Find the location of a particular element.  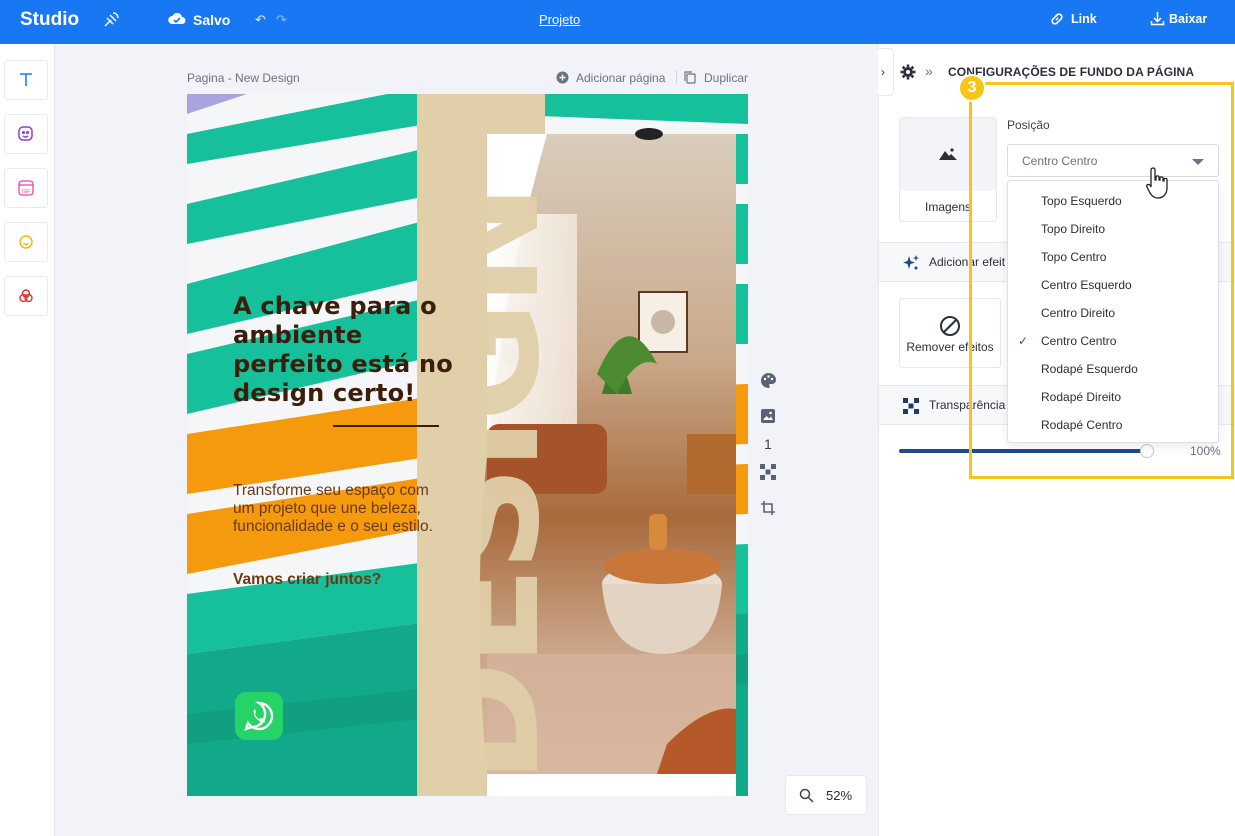

step-badge: 3 is located at coordinates (972, 88).